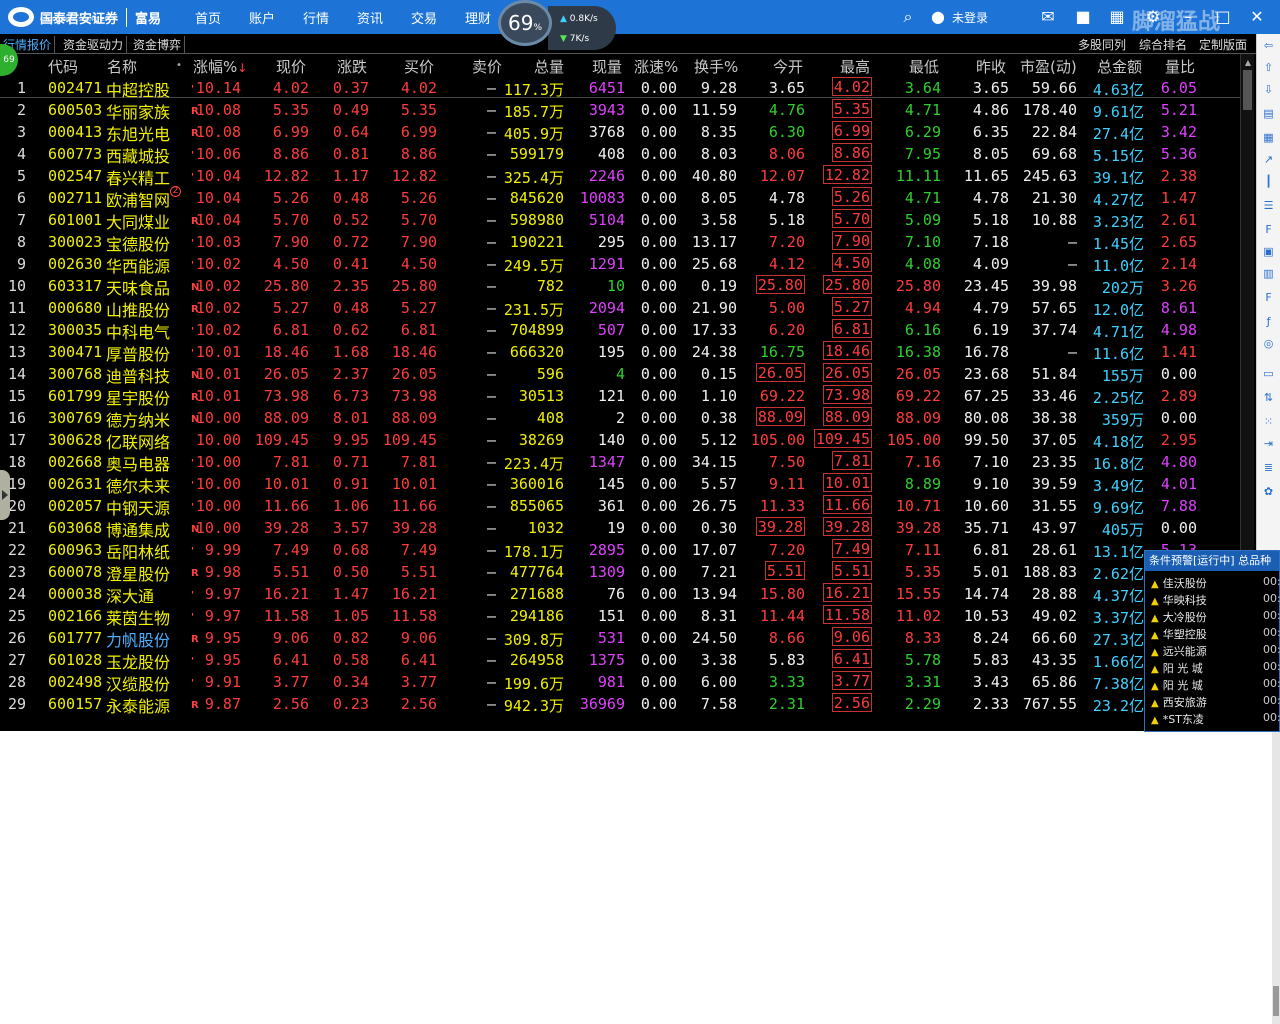 The width and height of the screenshot is (1280, 1024). Describe the element at coordinates (1268, 322) in the screenshot. I see `function-icon: ƒ` at that location.